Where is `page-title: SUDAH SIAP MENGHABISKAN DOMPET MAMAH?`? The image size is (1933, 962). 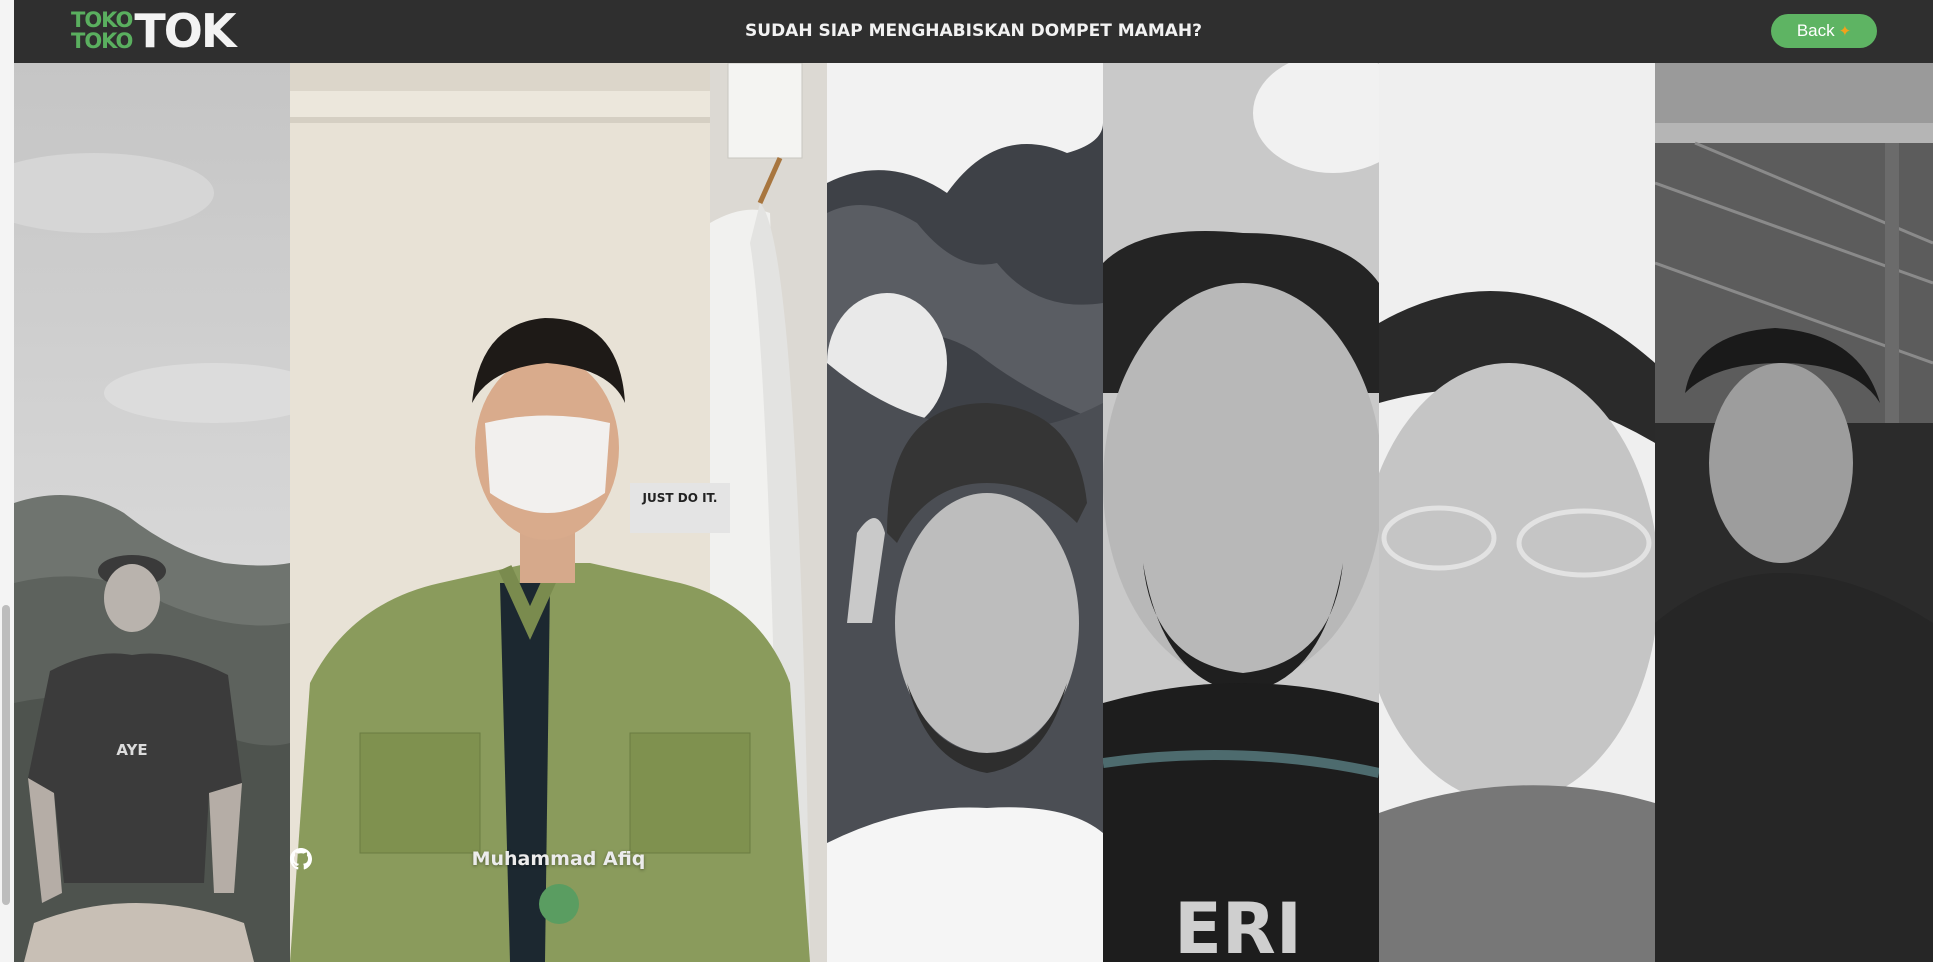 page-title: SUDAH SIAP MENGHABISKAN DOMPET MAMAH? is located at coordinates (973, 31).